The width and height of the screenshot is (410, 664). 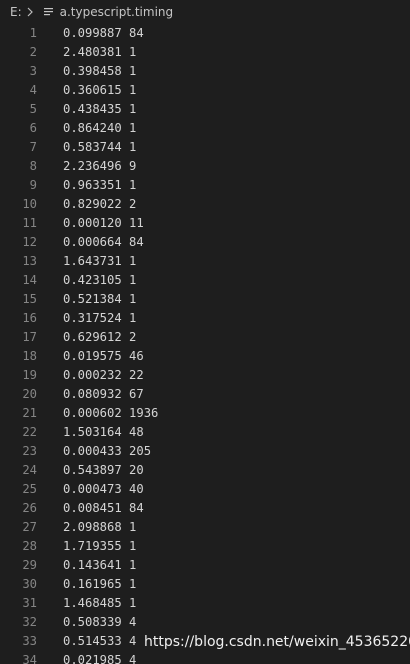 I want to click on line-text: 2.098868 1, so click(x=100, y=527).